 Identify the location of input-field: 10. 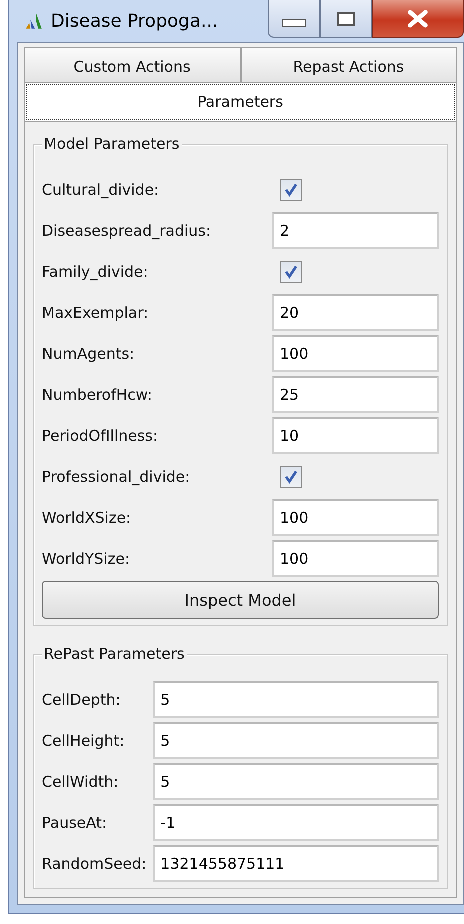
(355, 435).